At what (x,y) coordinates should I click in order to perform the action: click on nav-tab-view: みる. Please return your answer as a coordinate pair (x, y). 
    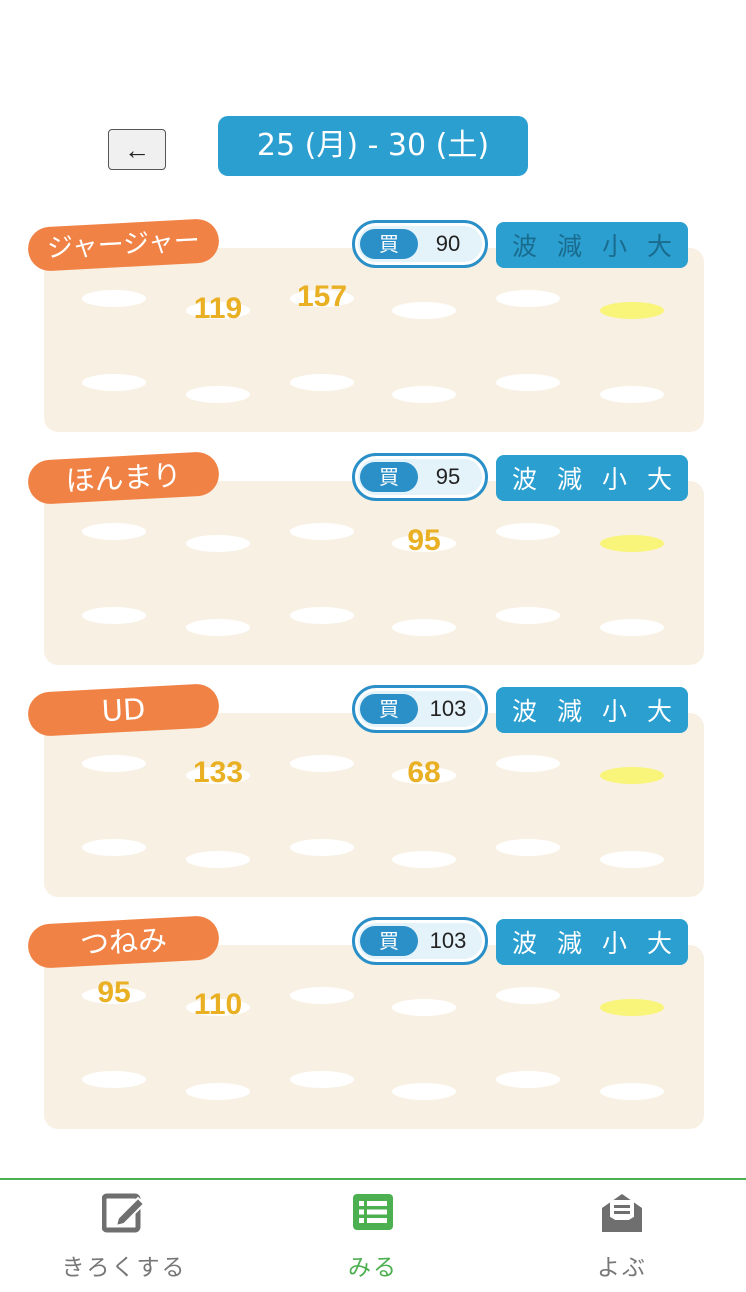
    Looking at the image, I should click on (373, 1236).